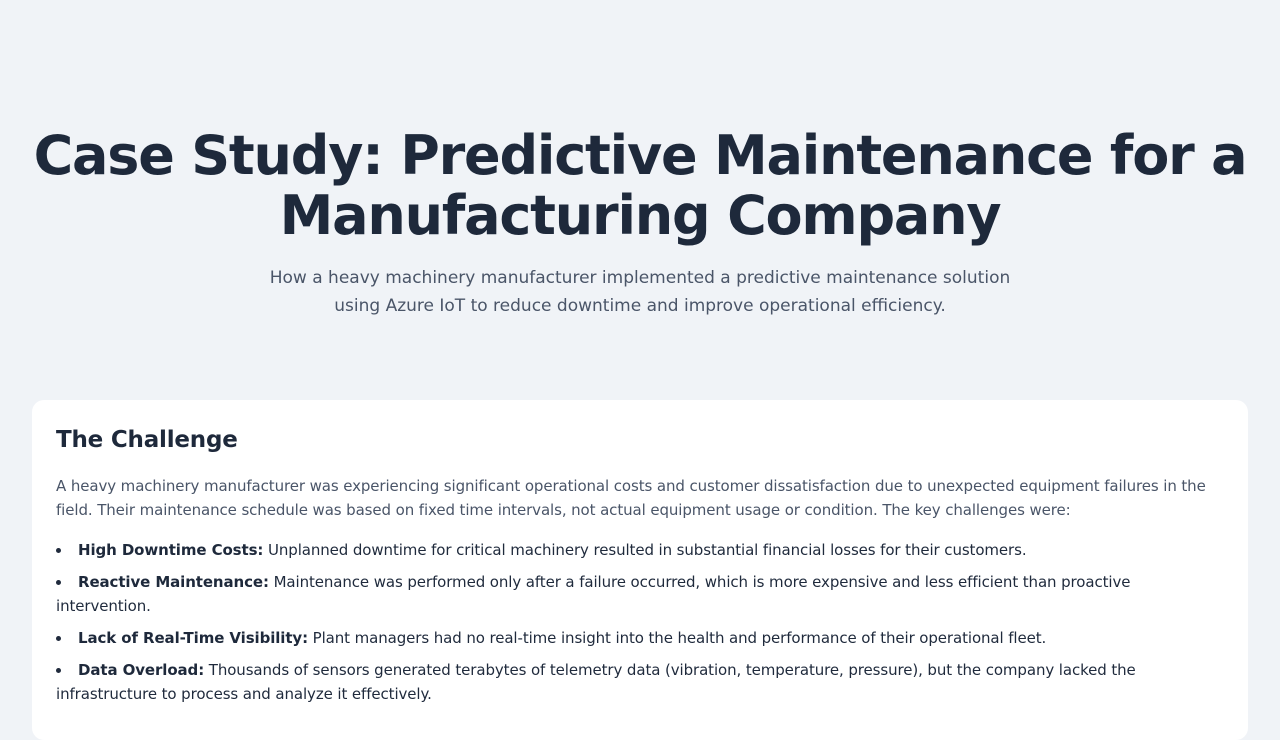 The height and width of the screenshot is (740, 1280). What do you see at coordinates (141, 670) in the screenshot?
I see `list-item-title: Data Overload:` at bounding box center [141, 670].